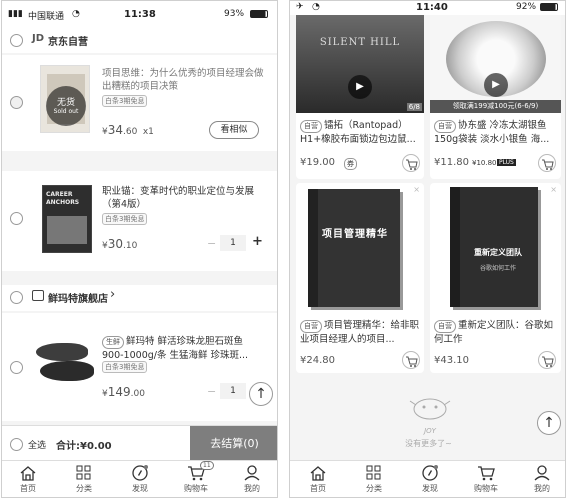 This screenshot has width=568, height=500. Describe the element at coordinates (38, 295) in the screenshot. I see `shop-icon` at that location.